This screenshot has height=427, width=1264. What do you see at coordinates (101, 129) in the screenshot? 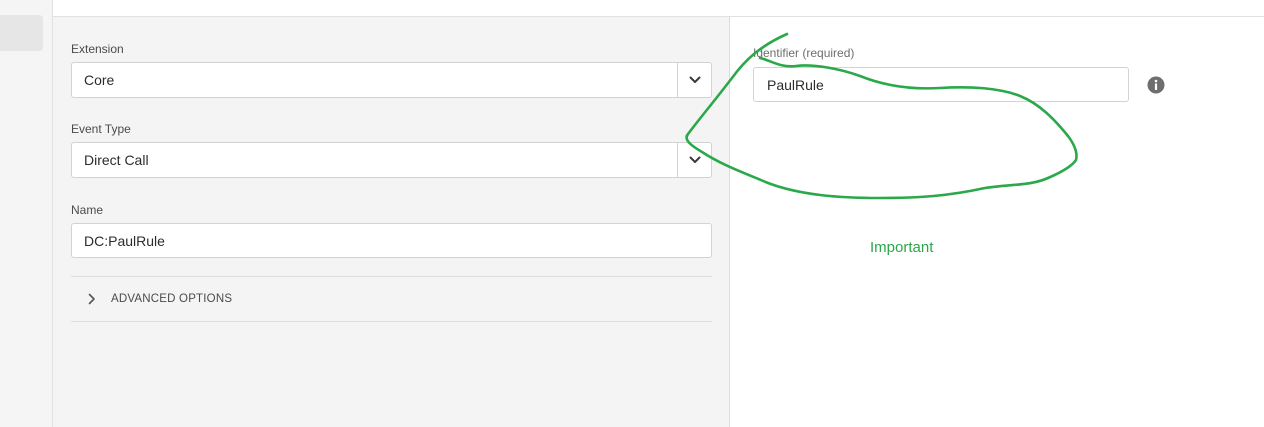
I see `event-type-label: Event Type` at bounding box center [101, 129].